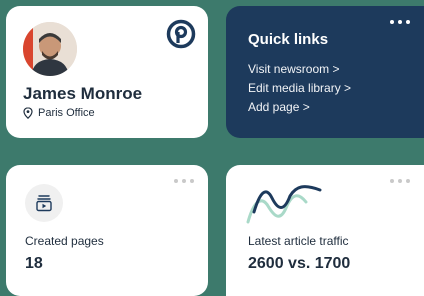 This screenshot has height=296, width=424. What do you see at coordinates (284, 204) in the screenshot?
I see `traffic-trend-icon` at bounding box center [284, 204].